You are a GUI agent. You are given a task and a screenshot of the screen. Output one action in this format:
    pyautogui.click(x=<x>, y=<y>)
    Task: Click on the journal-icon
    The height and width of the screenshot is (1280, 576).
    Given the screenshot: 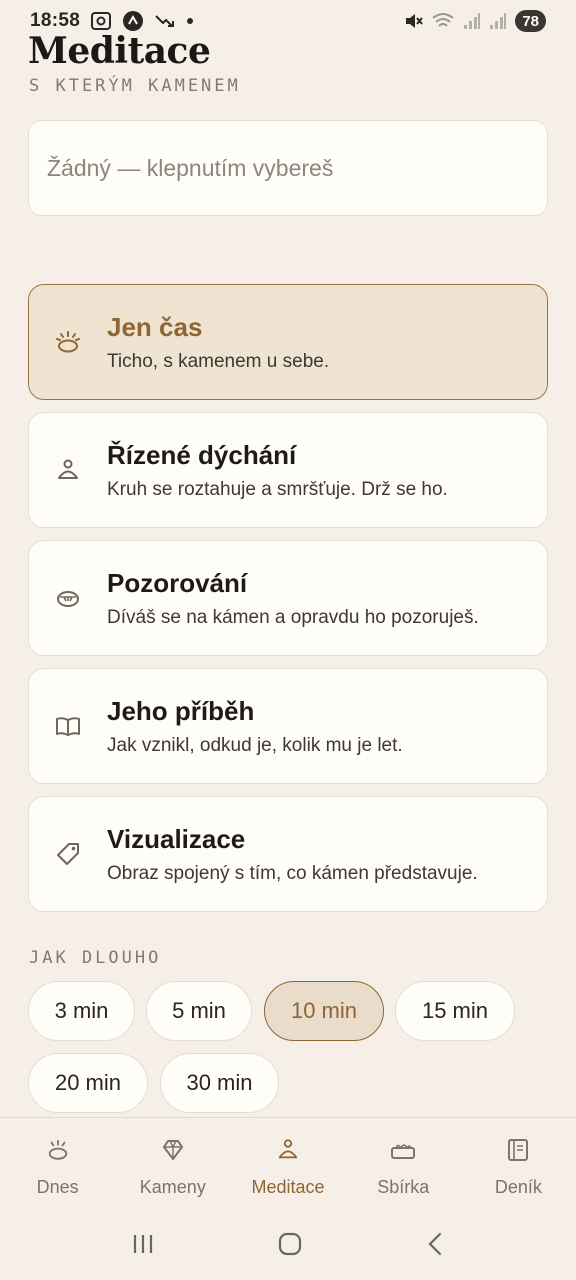 What is the action you would take?
    pyautogui.click(x=518, y=1152)
    